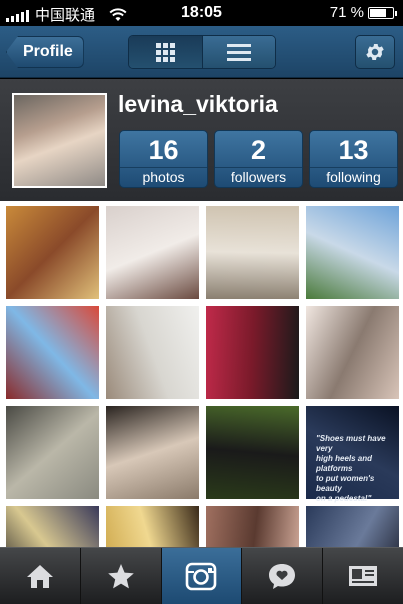 The width and height of the screenshot is (403, 604). I want to click on status-right: 71 %, so click(363, 12).